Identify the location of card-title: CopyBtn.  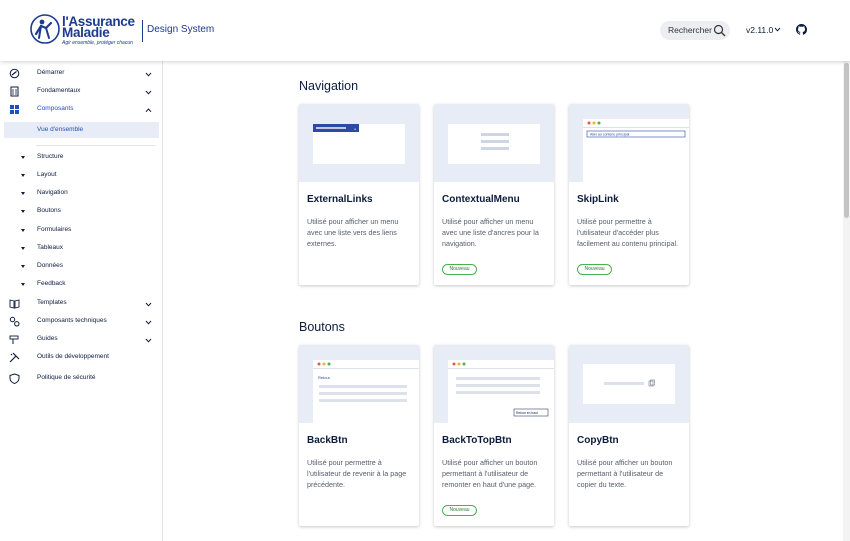
(598, 440).